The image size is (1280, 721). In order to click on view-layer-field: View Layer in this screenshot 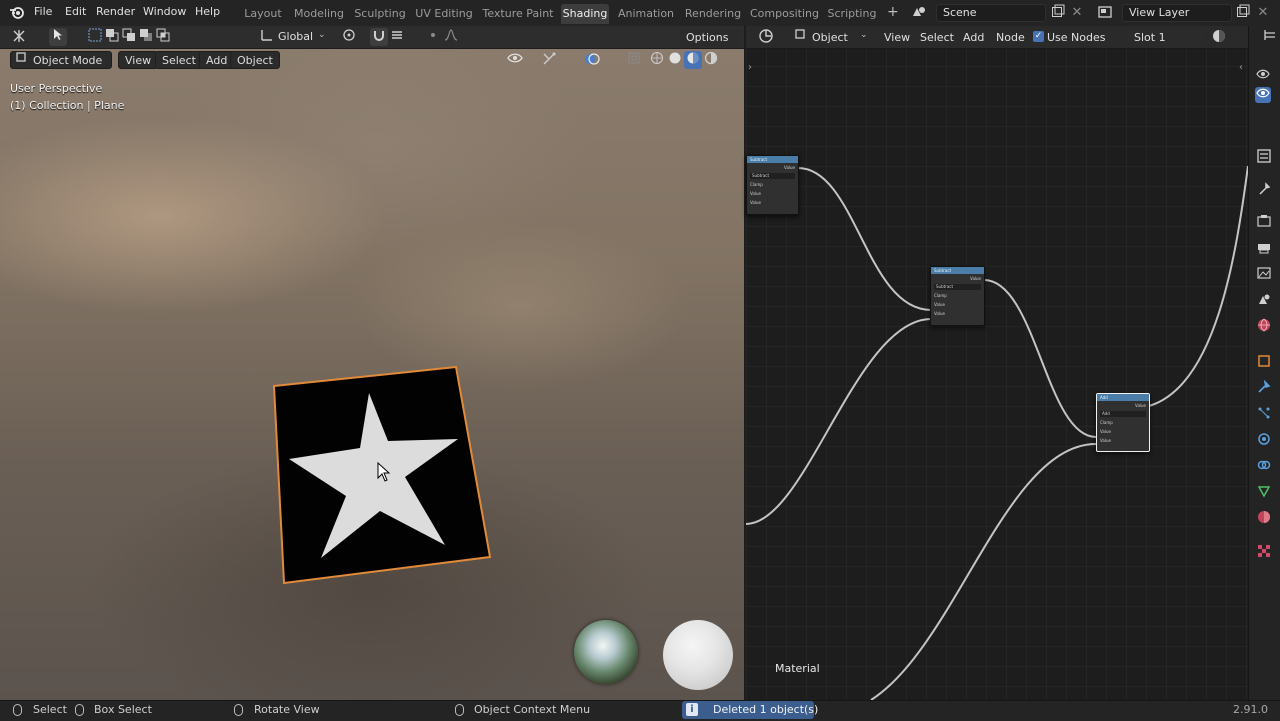, I will do `click(1177, 13)`.